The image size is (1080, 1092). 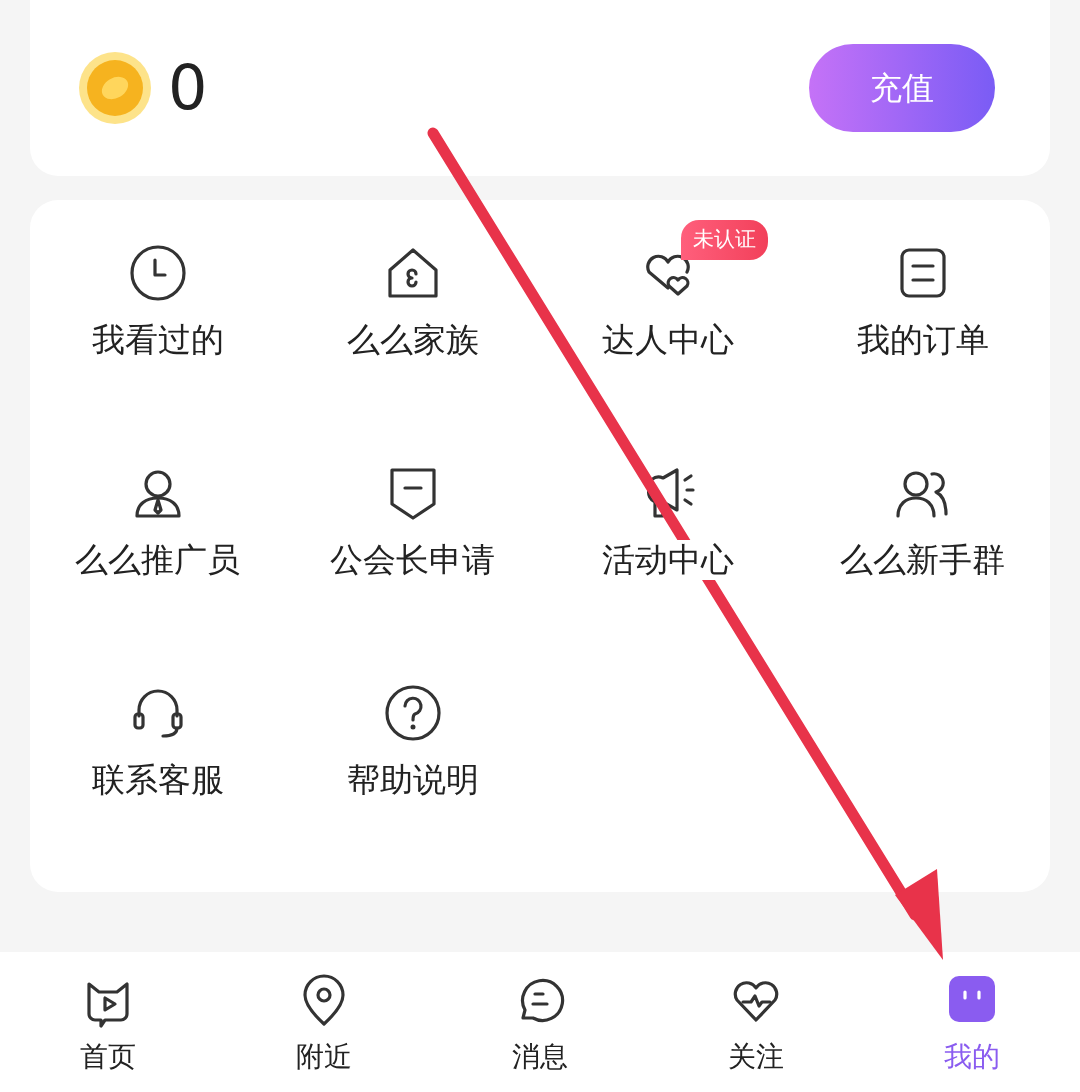 I want to click on menu-label: 达人中心, so click(x=667, y=340).